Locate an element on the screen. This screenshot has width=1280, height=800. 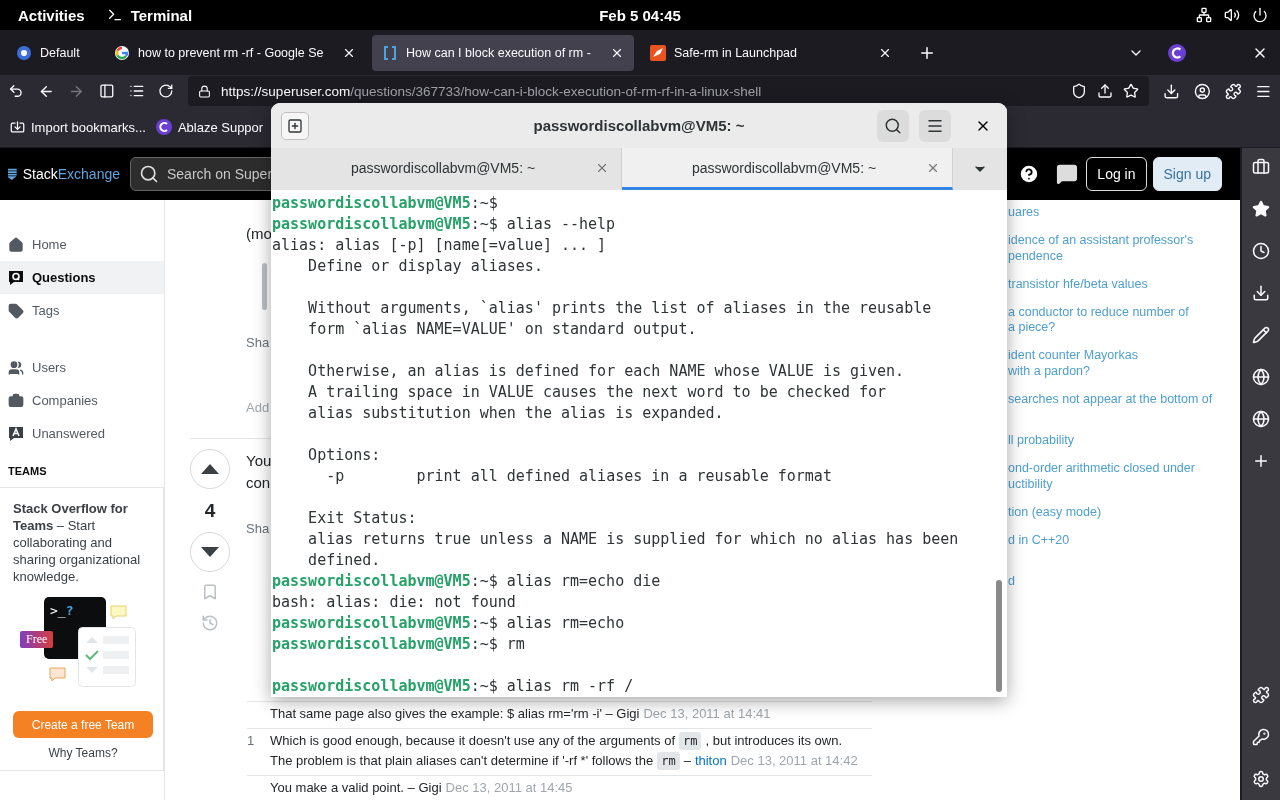
nav-item: Tags is located at coordinates (82, 310).